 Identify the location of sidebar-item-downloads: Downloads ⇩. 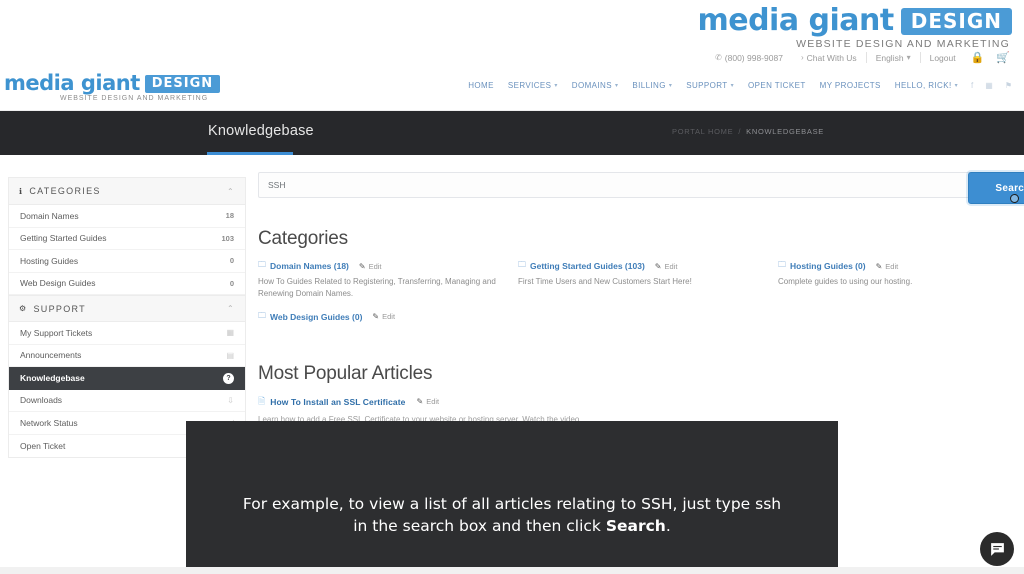
(127, 401).